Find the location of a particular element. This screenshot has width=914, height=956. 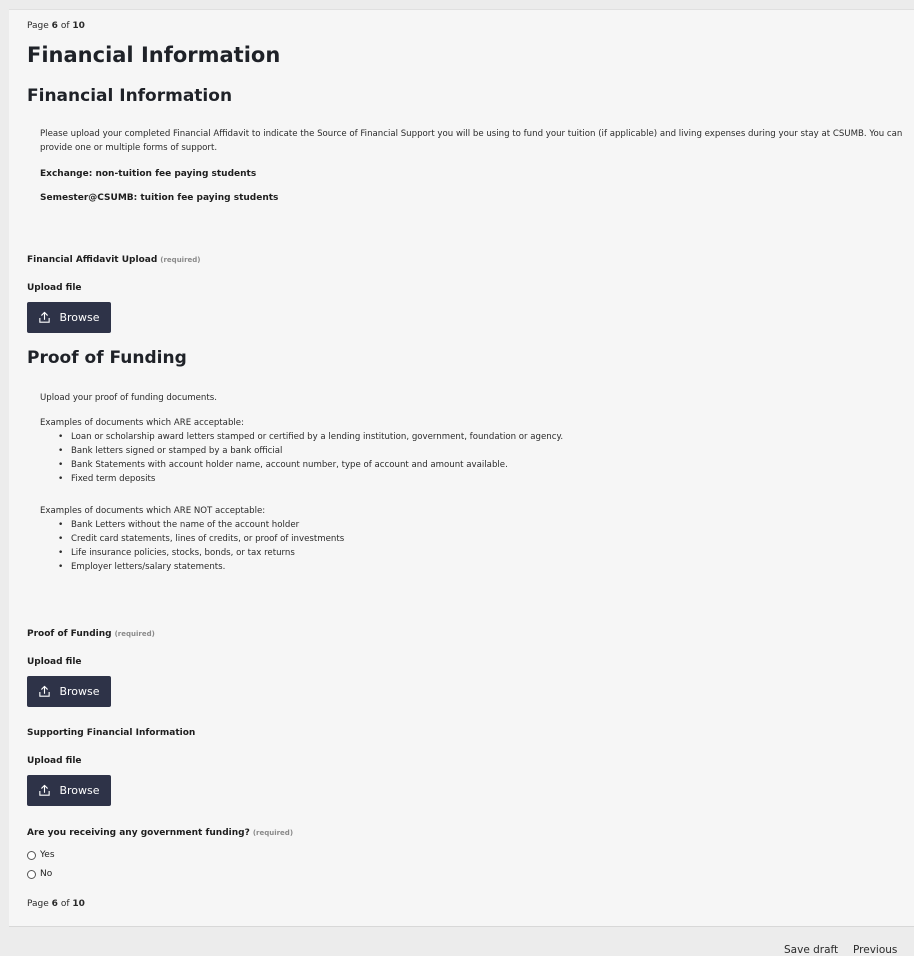

affidavit-browse-button: Browse is located at coordinates (69, 317).